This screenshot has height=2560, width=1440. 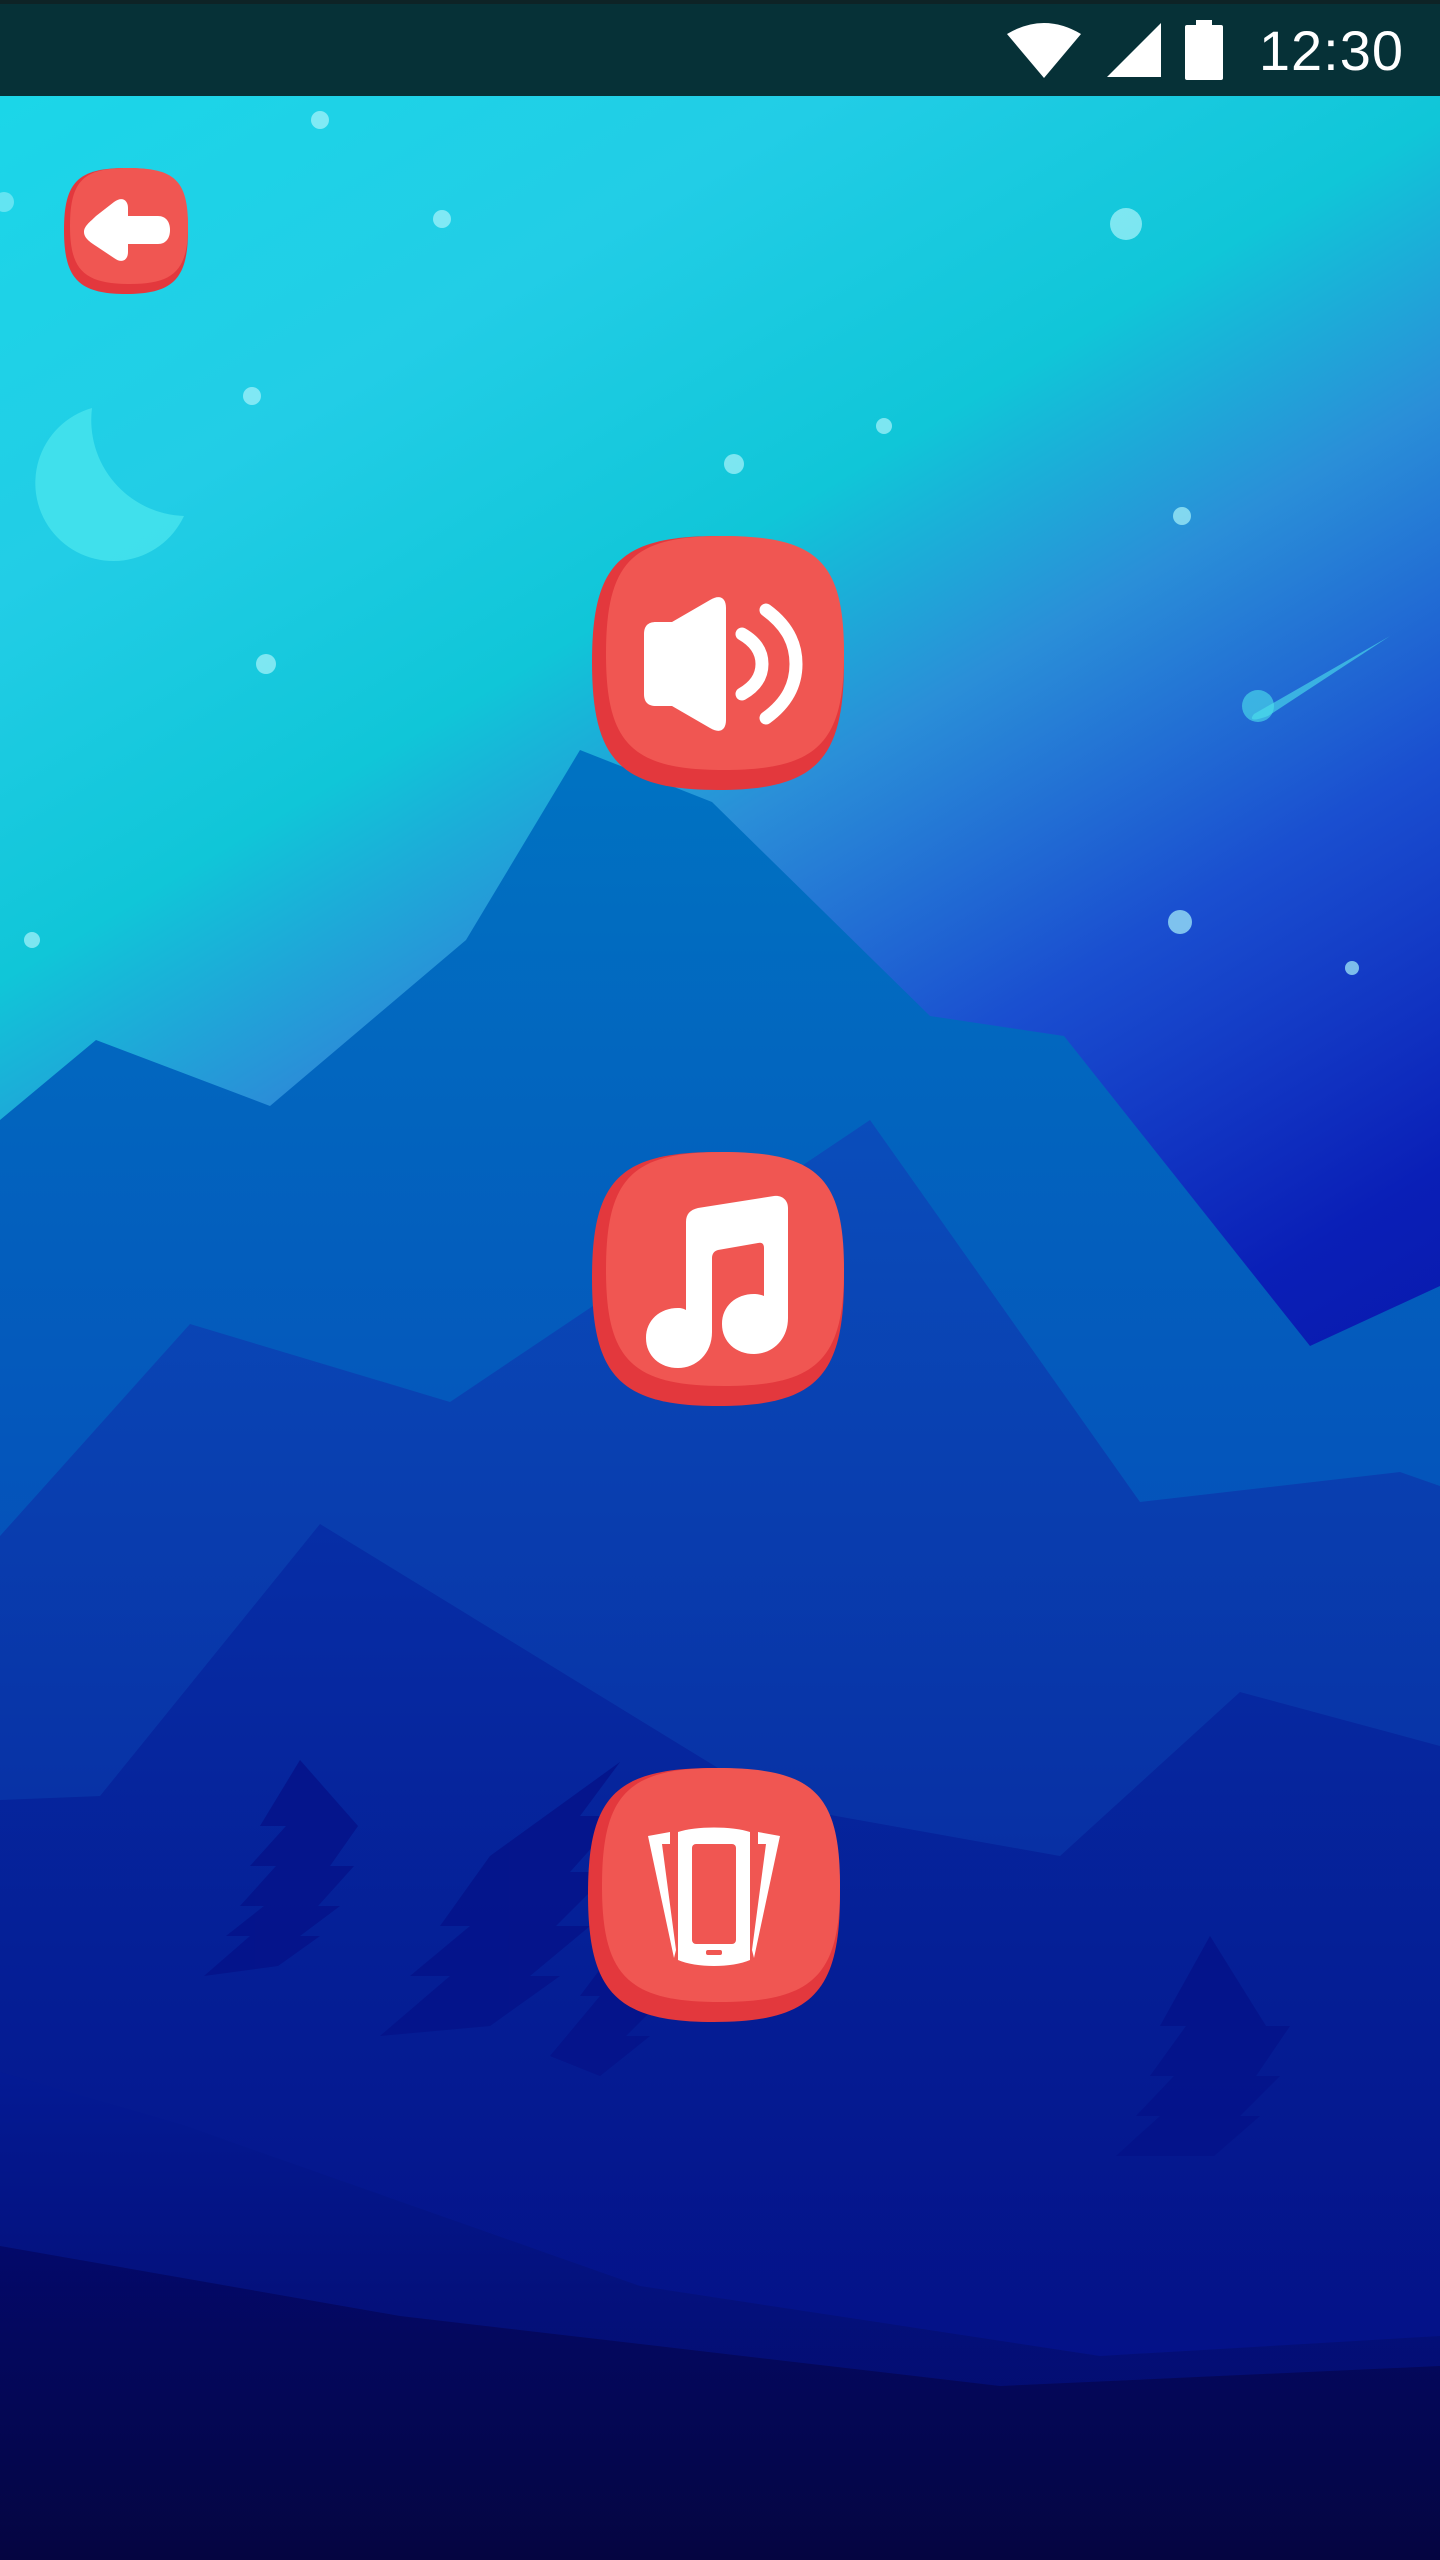 I want to click on status-icons: 12:30, so click(x=1204, y=50).